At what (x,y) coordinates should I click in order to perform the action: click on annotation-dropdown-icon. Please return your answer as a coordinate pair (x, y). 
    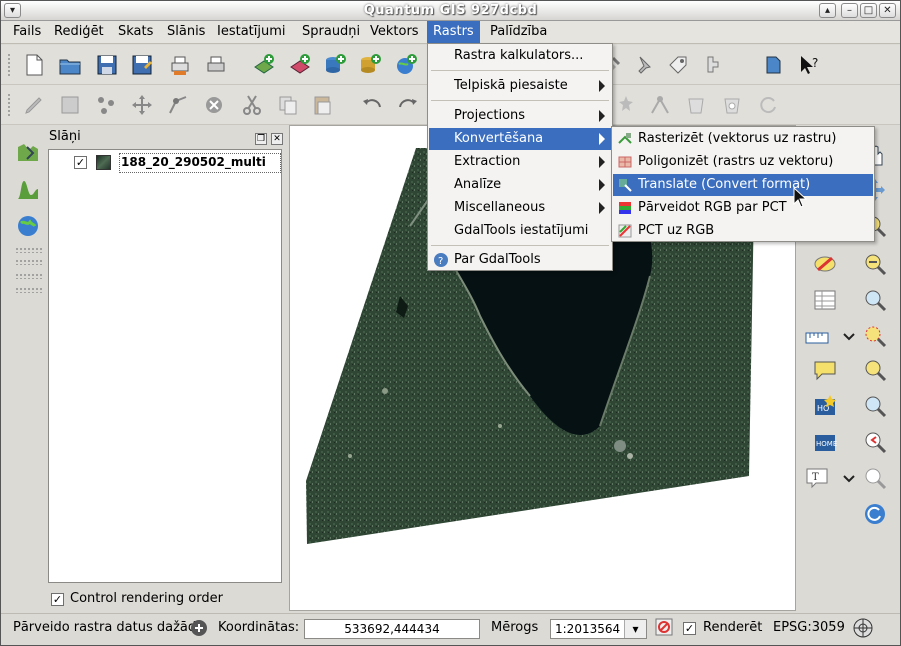
    Looking at the image, I should click on (845, 478).